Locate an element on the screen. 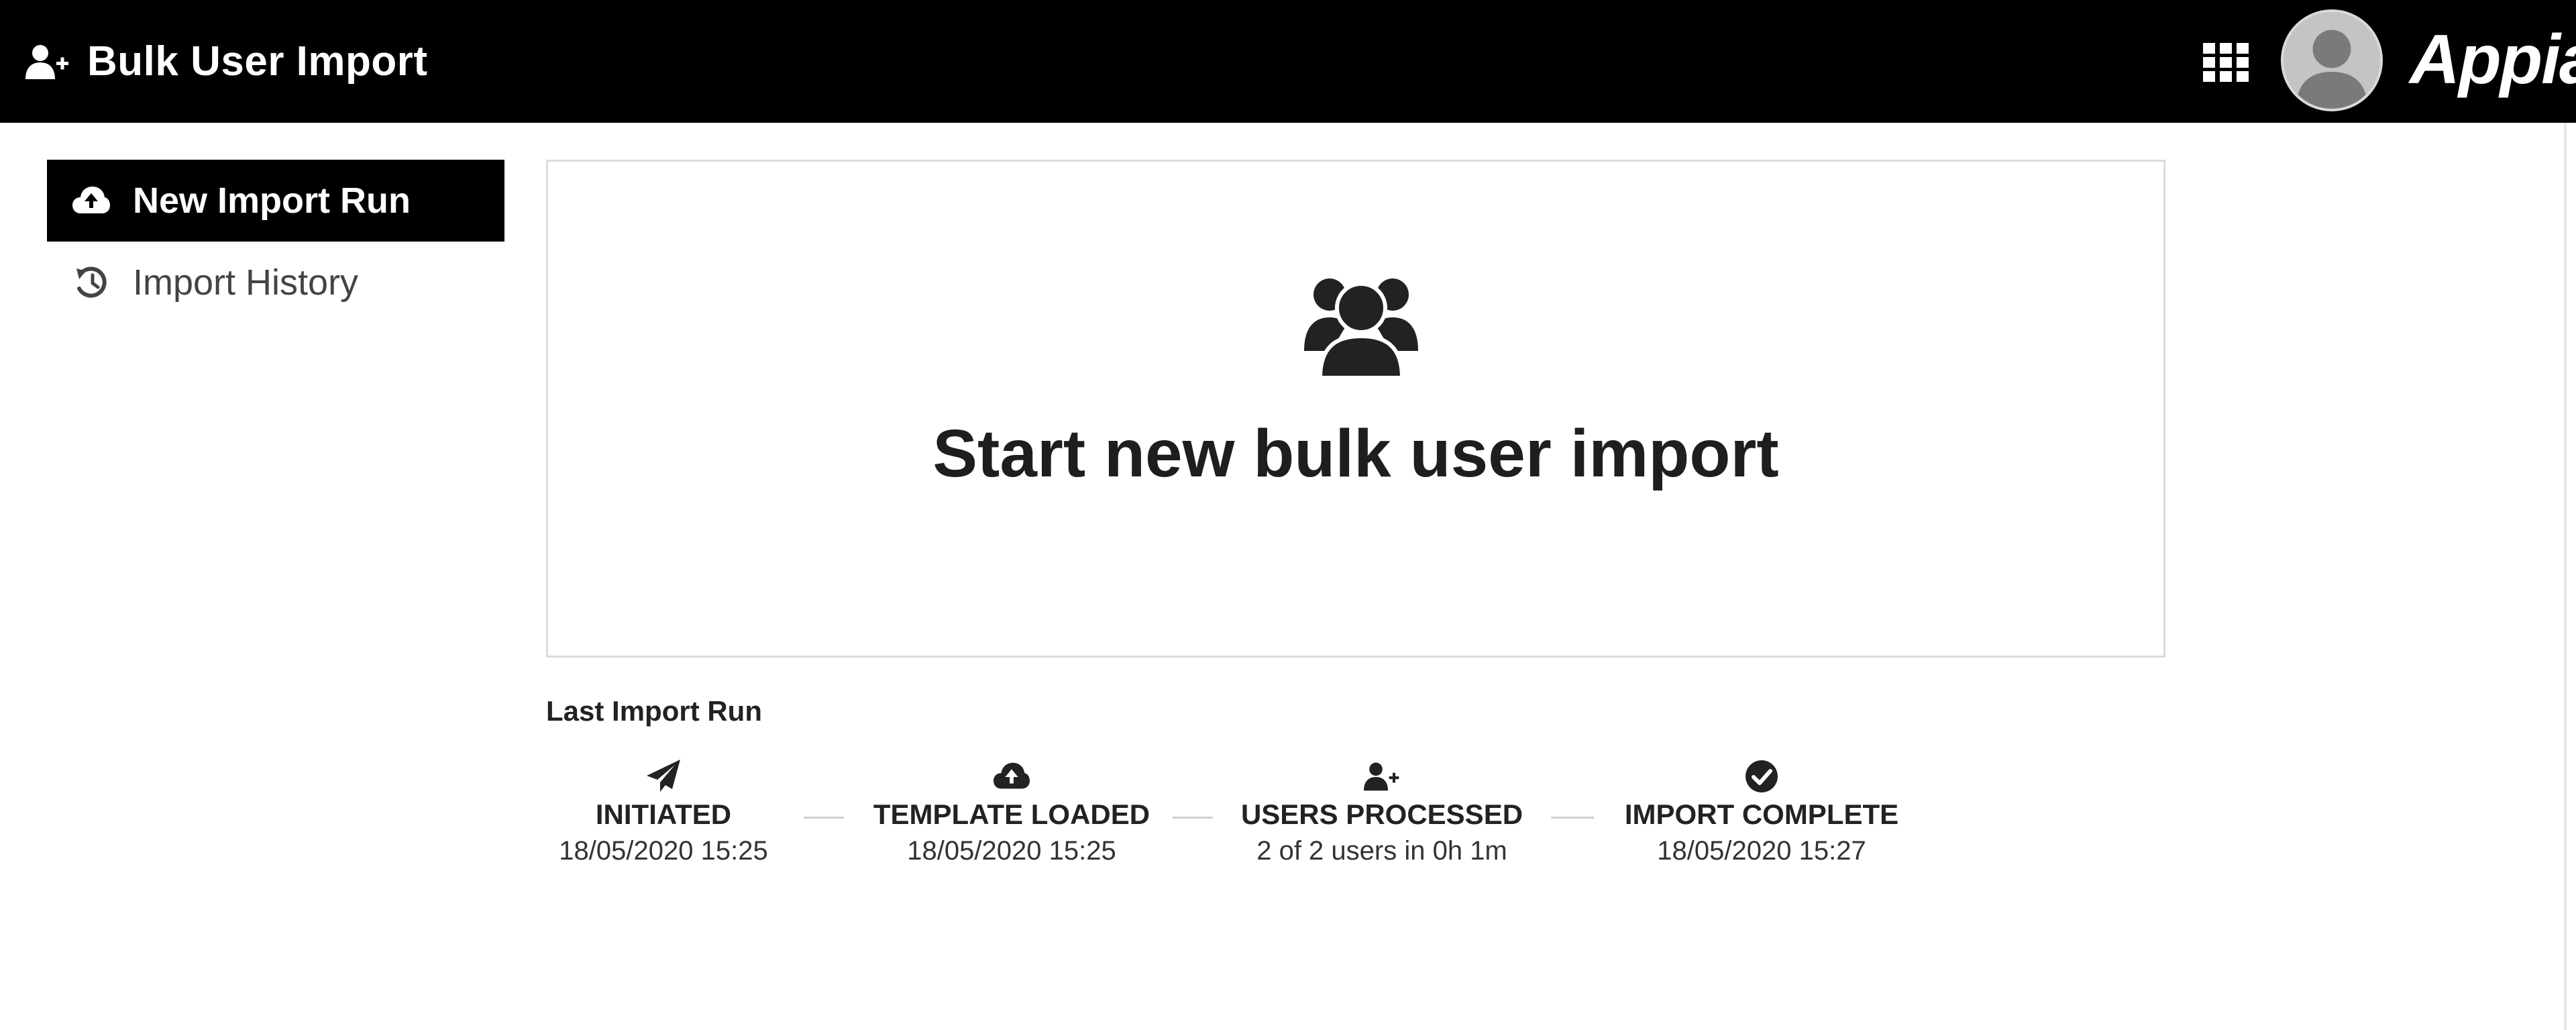 This screenshot has width=2576, height=1030. users-icon is located at coordinates (1361, 328).